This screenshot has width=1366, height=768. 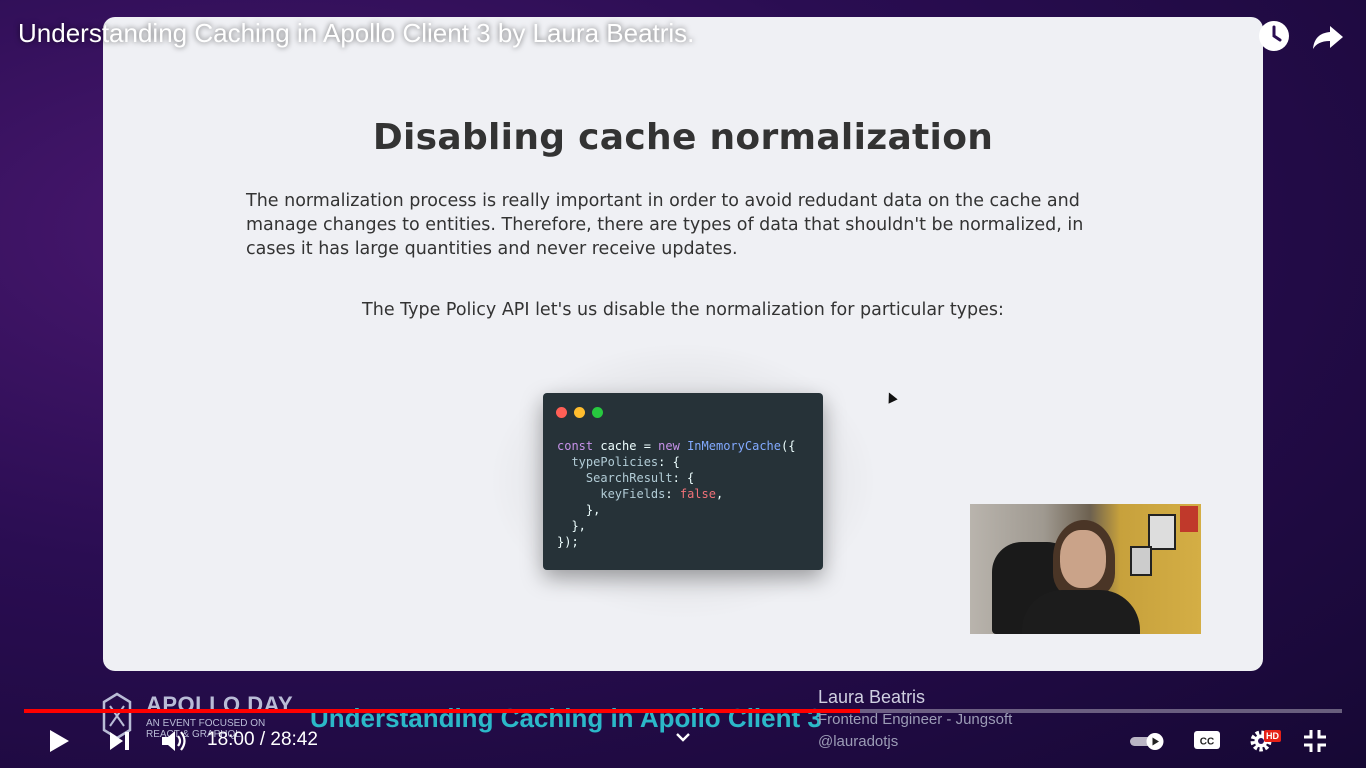 I want to click on progress-bar, so click(x=683, y=711).